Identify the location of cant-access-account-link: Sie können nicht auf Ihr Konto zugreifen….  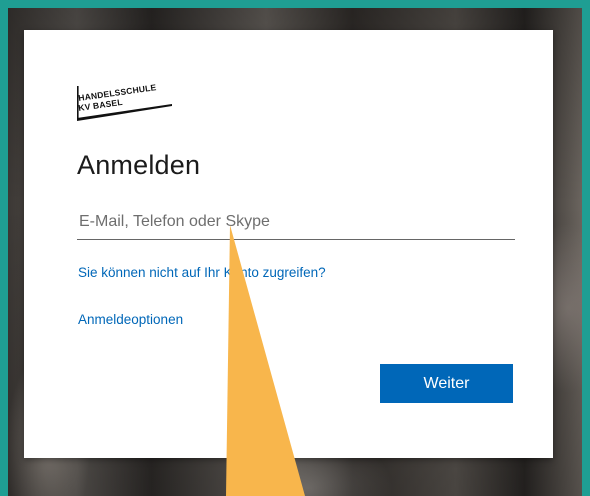
(202, 272).